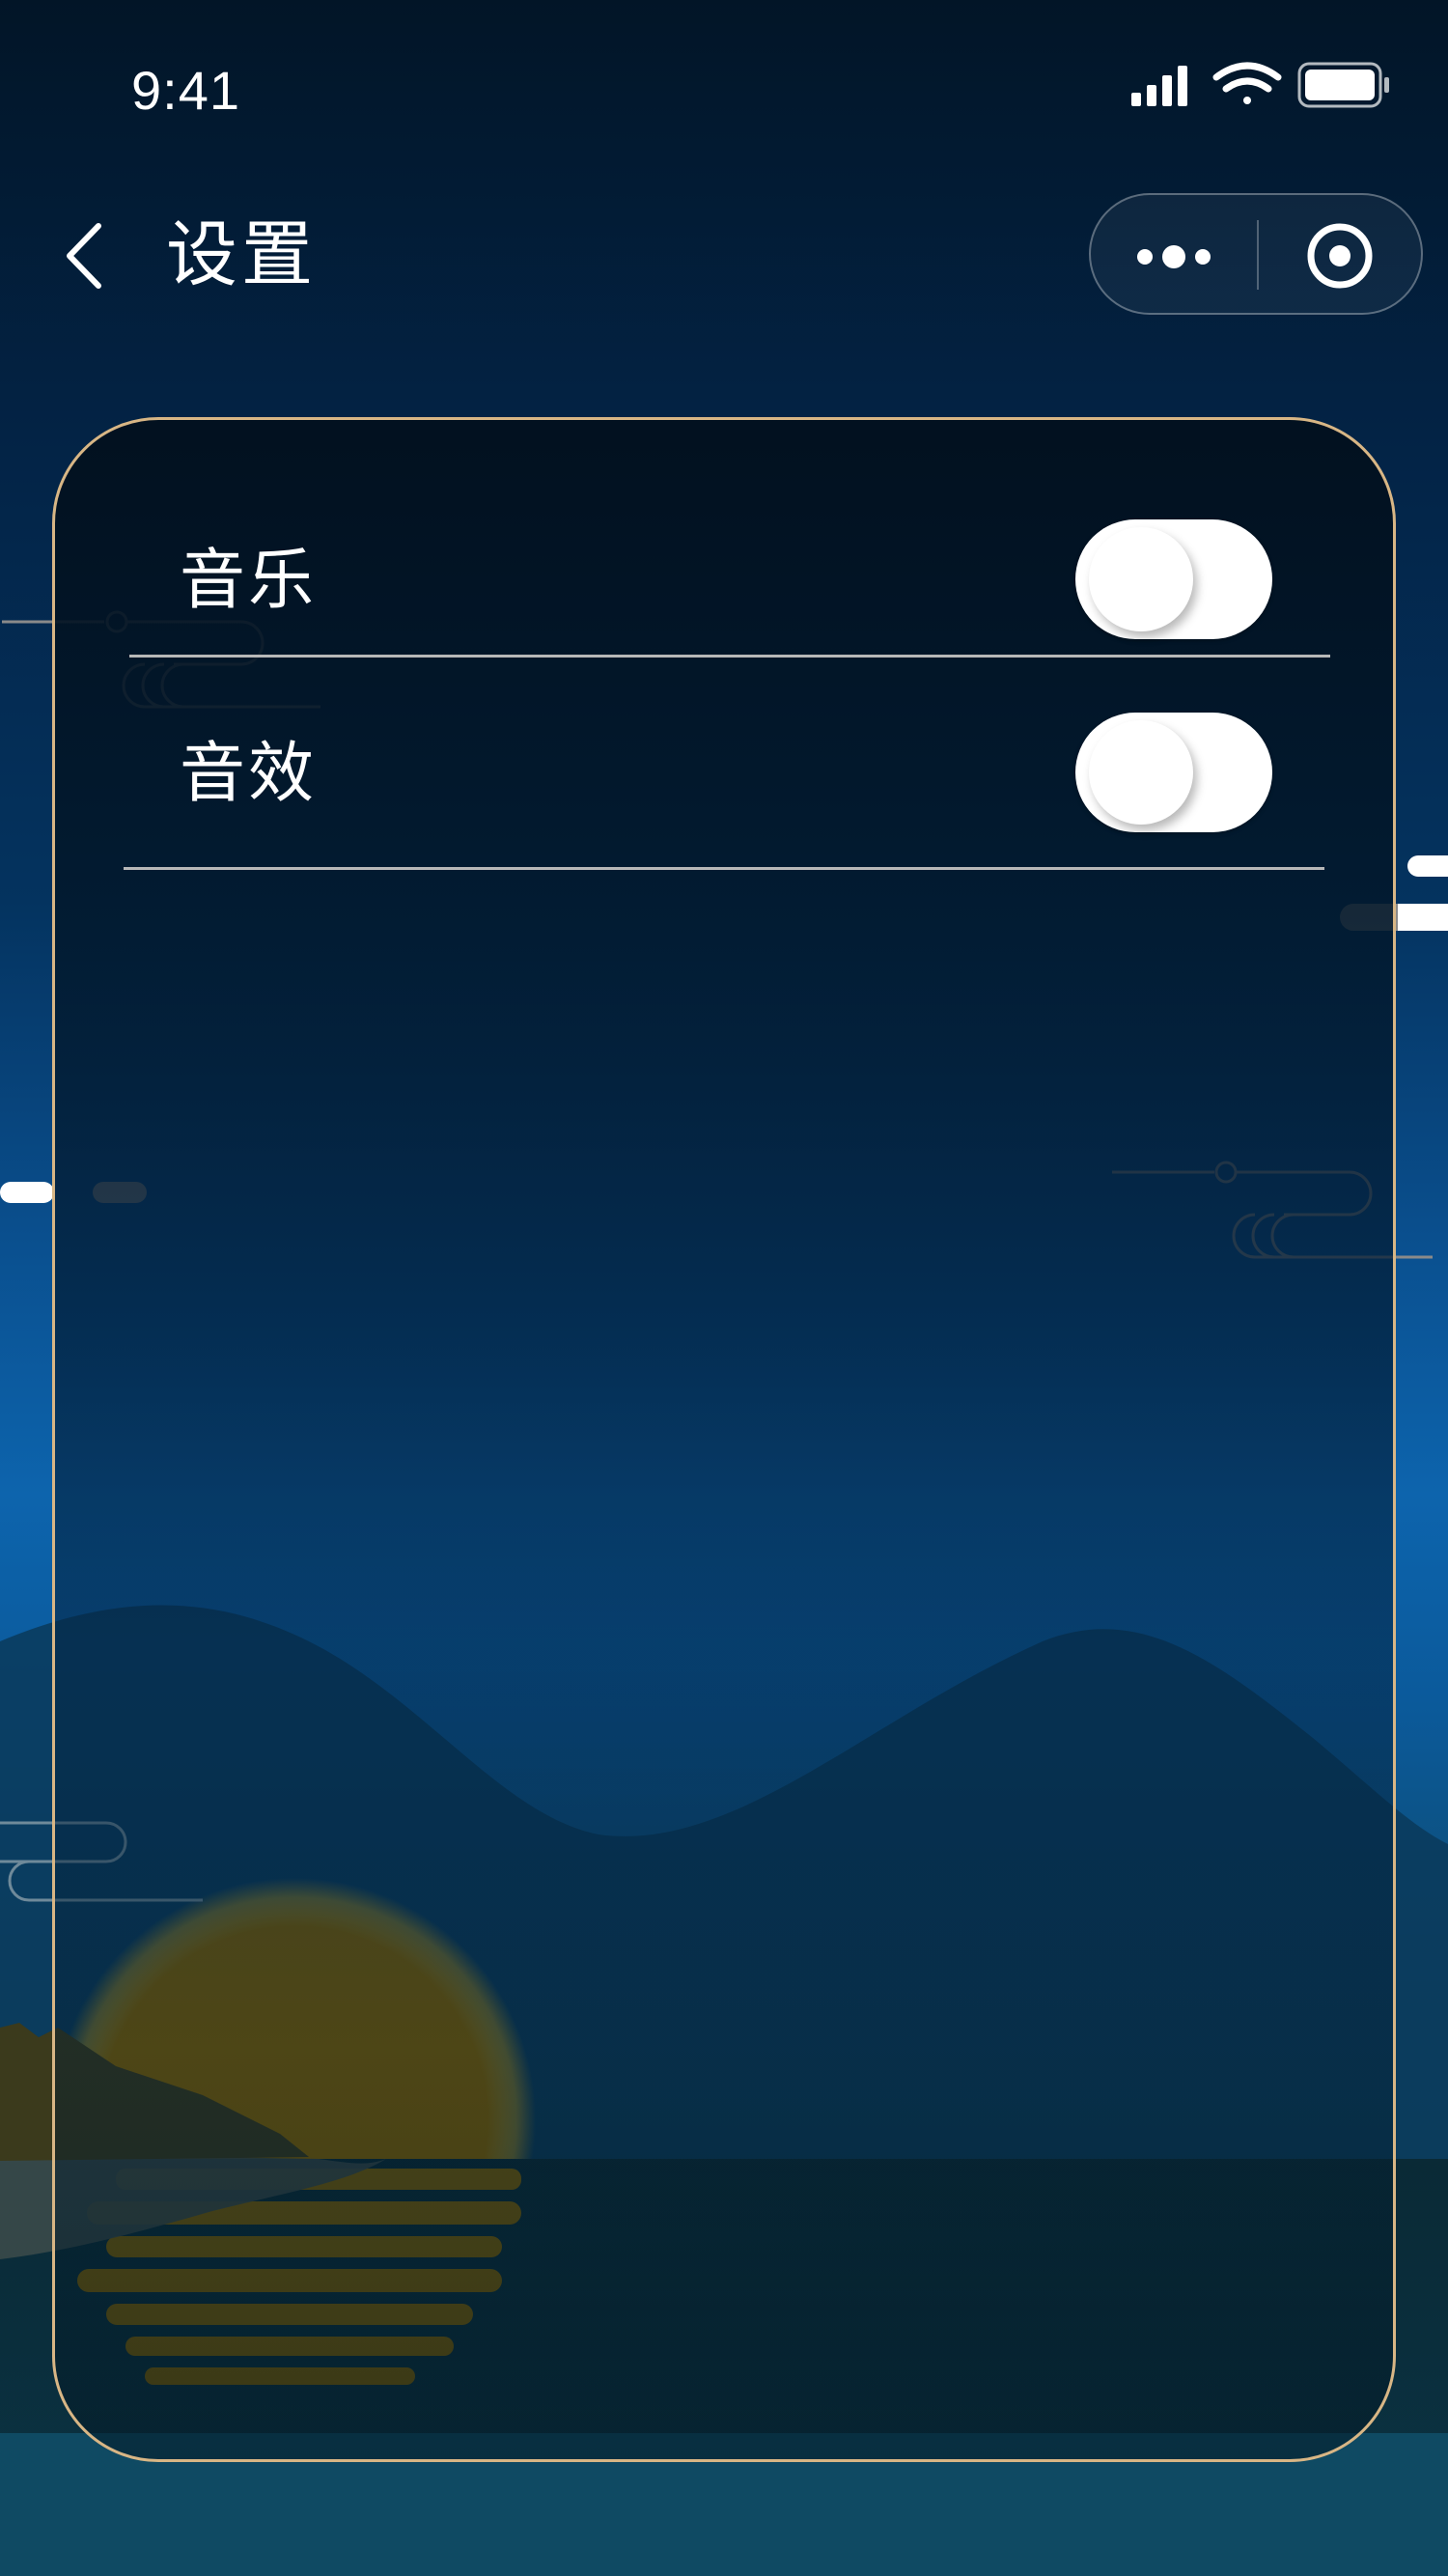 Image resolution: width=1448 pixels, height=2576 pixels. Describe the element at coordinates (1247, 83) in the screenshot. I see `wifi-icon` at that location.